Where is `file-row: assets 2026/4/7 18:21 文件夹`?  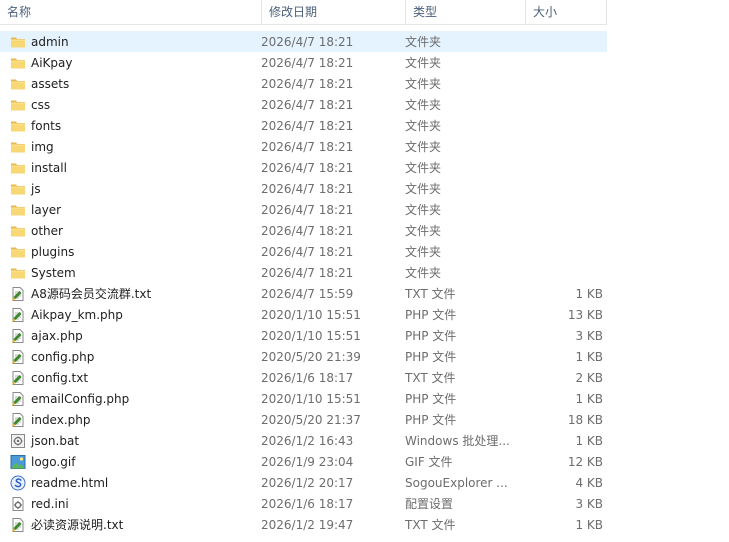
file-row: assets 2026/4/7 18:21 文件夹 is located at coordinates (303, 83).